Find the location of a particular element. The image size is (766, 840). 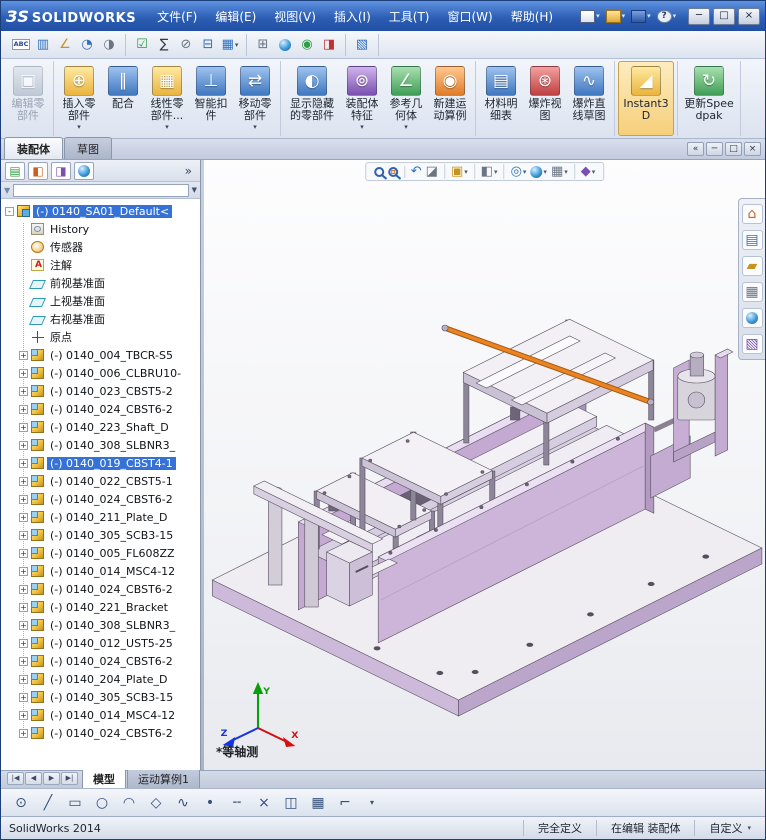

tab-sketch: 草图 is located at coordinates (88, 148).